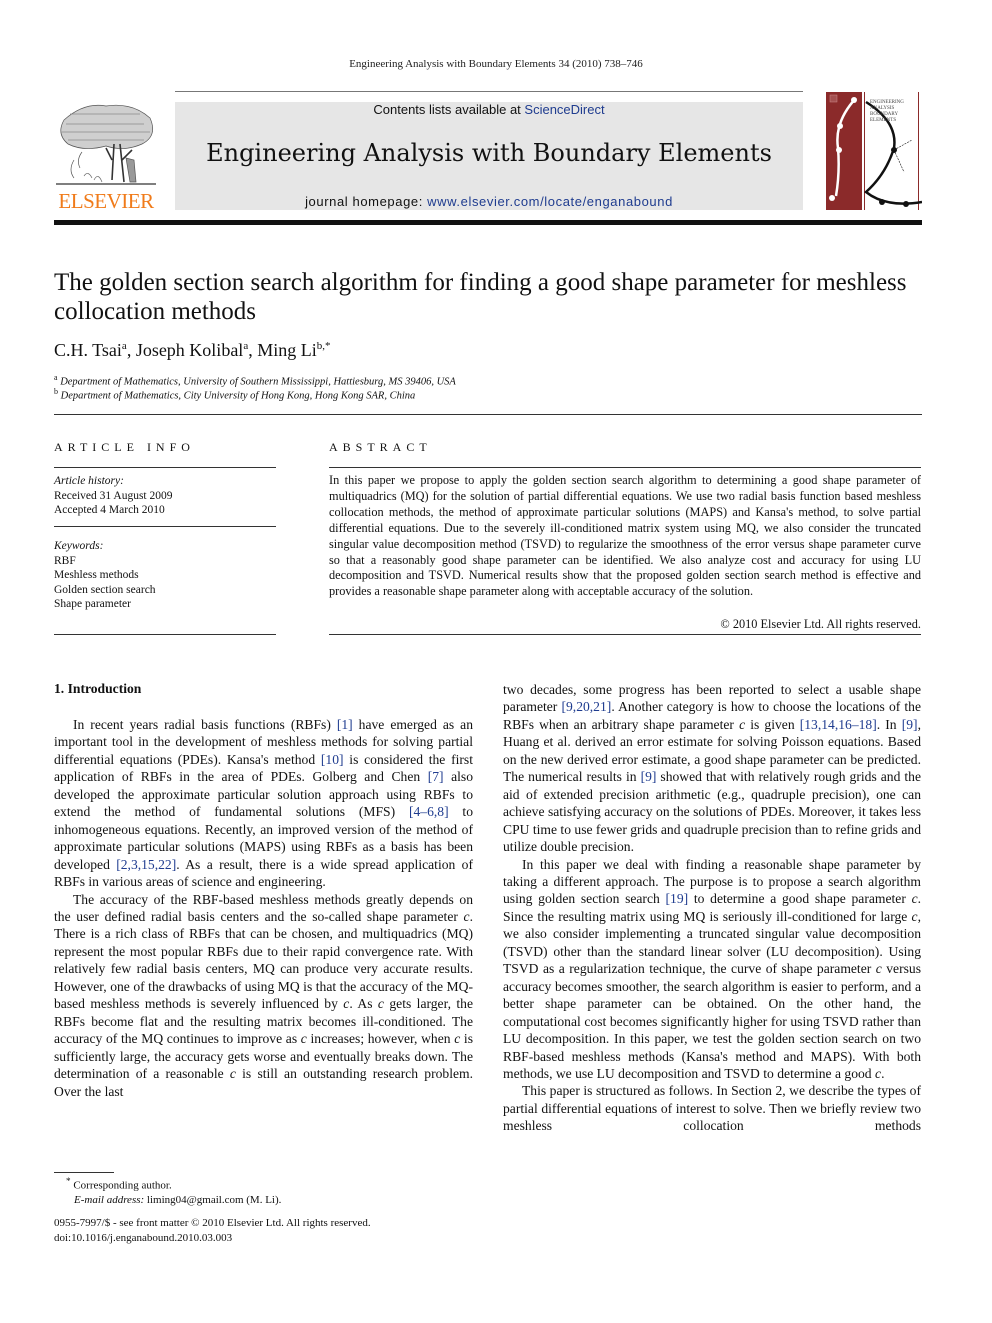 The width and height of the screenshot is (992, 1323). What do you see at coordinates (677, 898) in the screenshot?
I see `citation-link: [19]` at bounding box center [677, 898].